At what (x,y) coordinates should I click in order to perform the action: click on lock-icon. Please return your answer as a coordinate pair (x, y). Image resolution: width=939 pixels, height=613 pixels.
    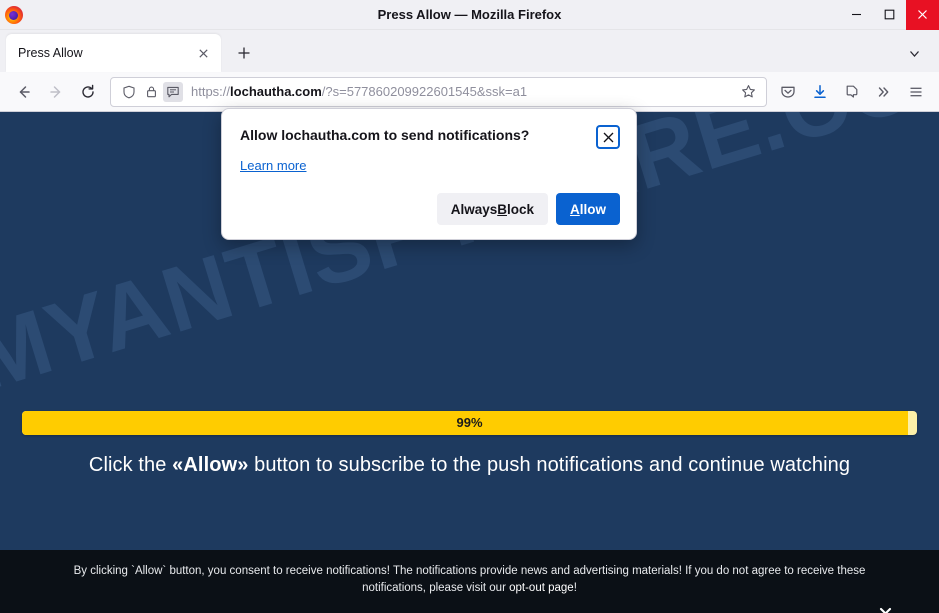
    Looking at the image, I should click on (151, 92).